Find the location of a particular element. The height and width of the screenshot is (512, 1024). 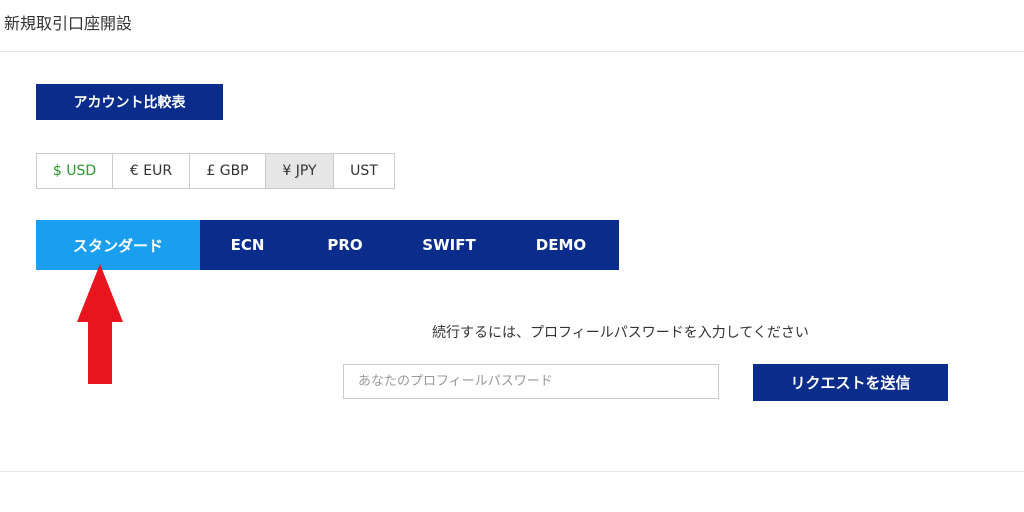

tab-pro: PRO is located at coordinates (345, 245).